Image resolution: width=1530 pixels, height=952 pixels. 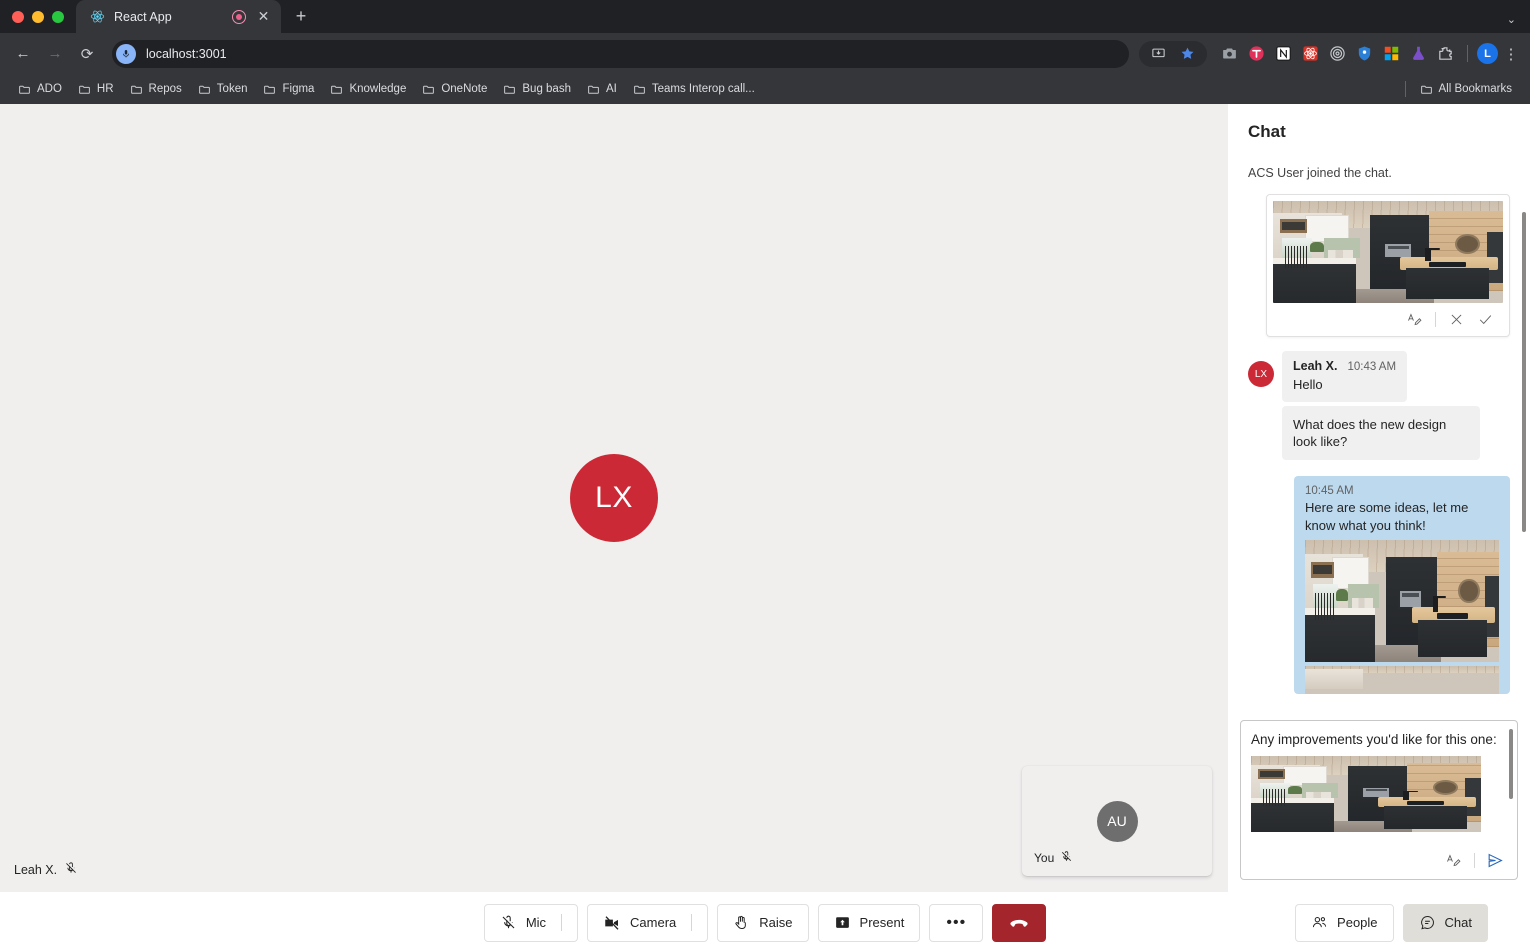 What do you see at coordinates (178, 16) in the screenshot?
I see `browser-tab: React App ✕` at bounding box center [178, 16].